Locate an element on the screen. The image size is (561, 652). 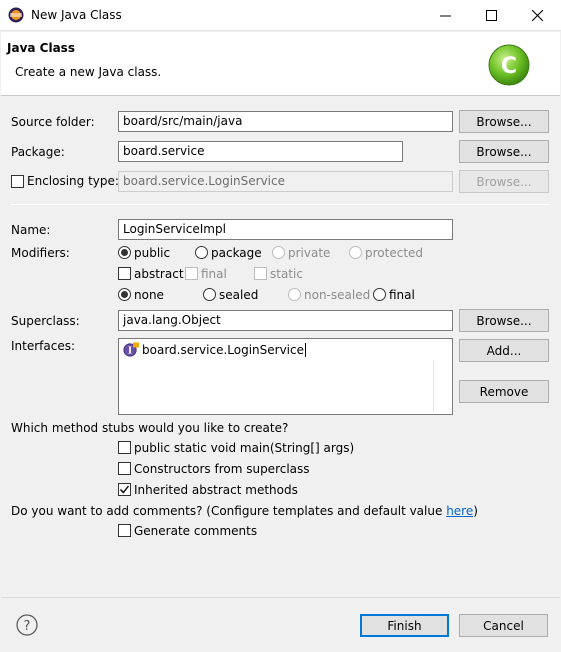
modifiers-label: Modifiers: is located at coordinates (40, 253).